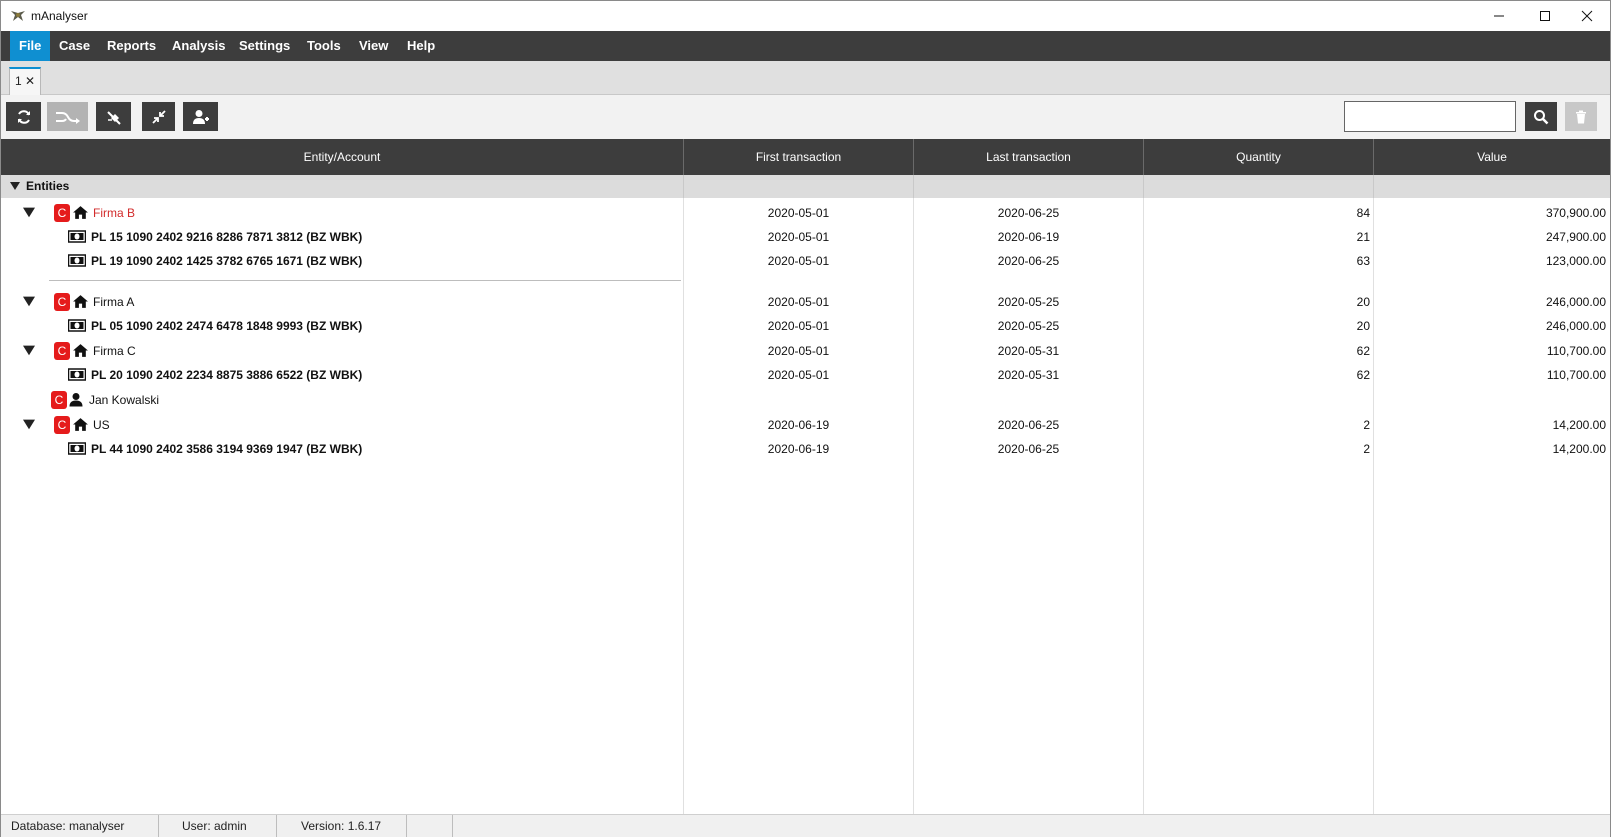  What do you see at coordinates (198, 46) in the screenshot?
I see `menu-analysis: Analysis` at bounding box center [198, 46].